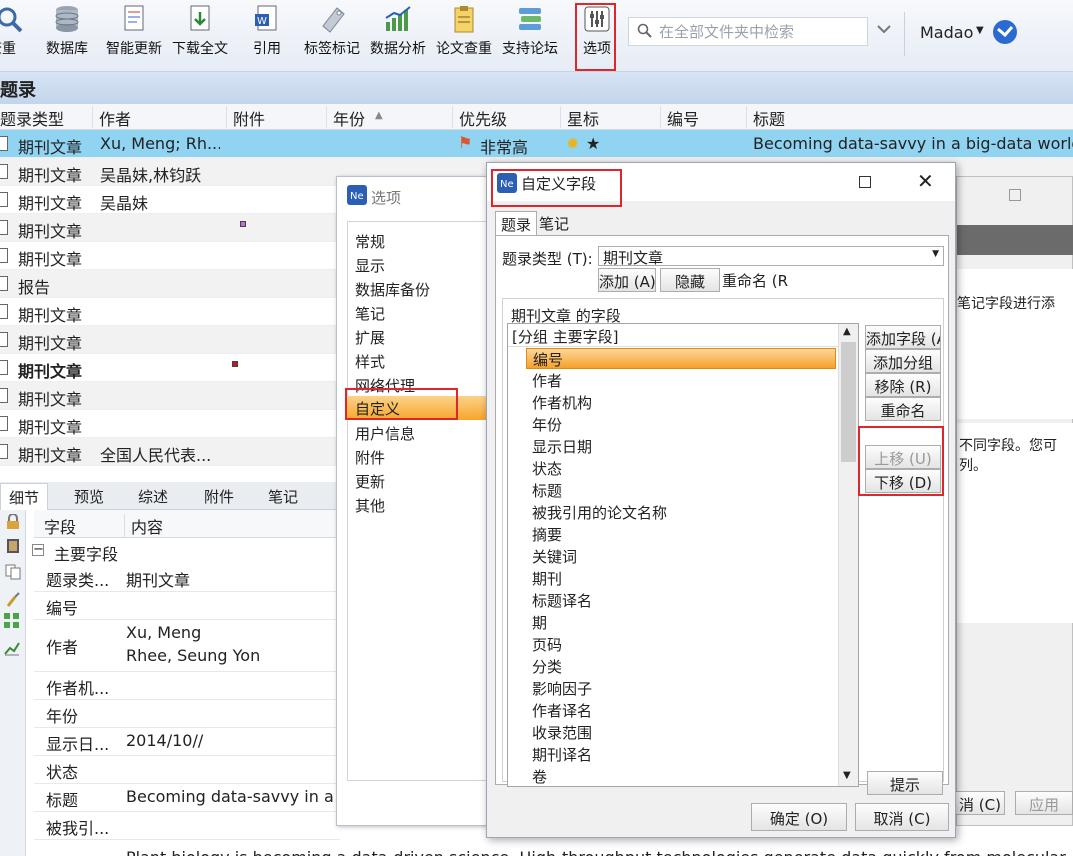  What do you see at coordinates (562, 710) in the screenshot?
I see `field-list-item: 作者译名` at bounding box center [562, 710].